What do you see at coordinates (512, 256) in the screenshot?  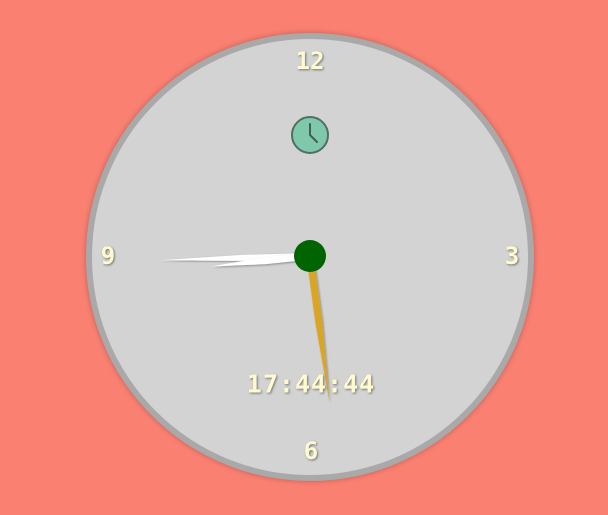 I see `numeral-3: 3` at bounding box center [512, 256].